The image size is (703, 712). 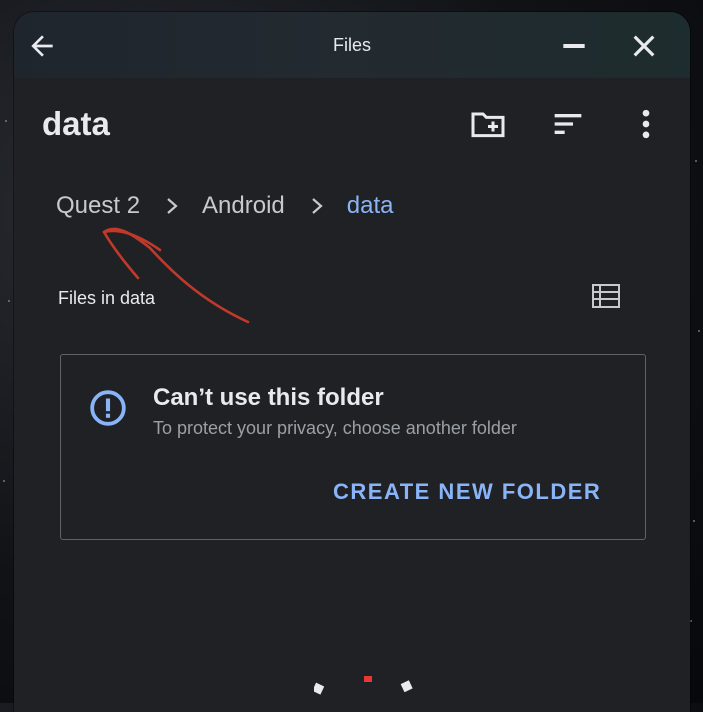 I want to click on list-view-icon, so click(x=606, y=296).